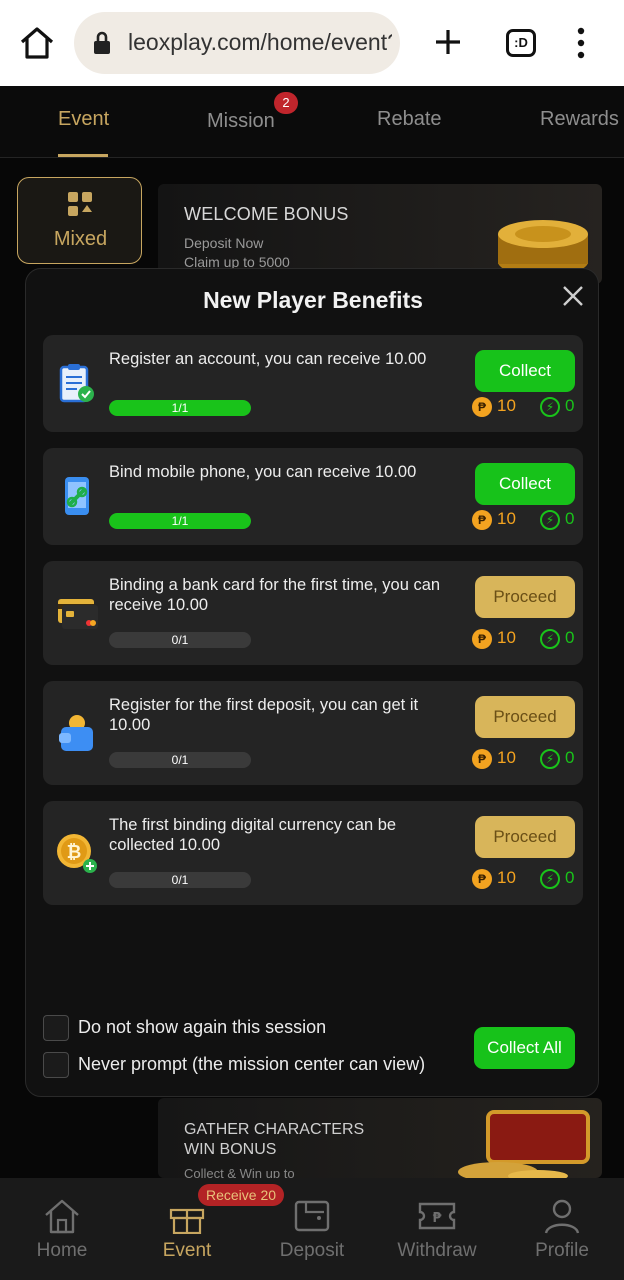 The image size is (624, 1280). What do you see at coordinates (579, 119) in the screenshot?
I see `tab-rewards: Rewards` at bounding box center [579, 119].